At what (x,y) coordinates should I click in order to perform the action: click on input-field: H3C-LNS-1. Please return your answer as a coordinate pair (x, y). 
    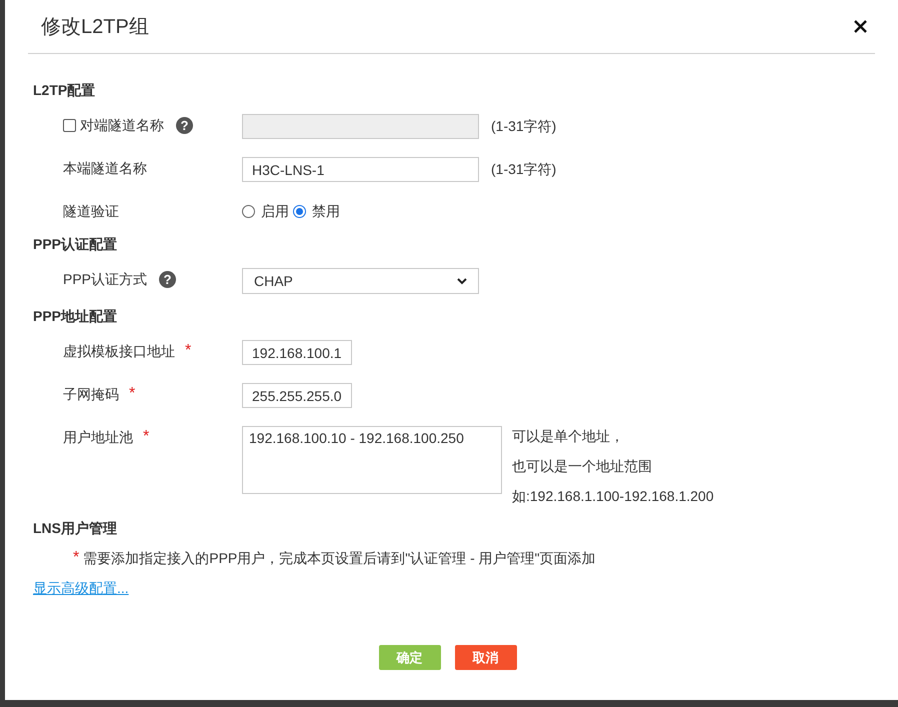
    Looking at the image, I should click on (360, 169).